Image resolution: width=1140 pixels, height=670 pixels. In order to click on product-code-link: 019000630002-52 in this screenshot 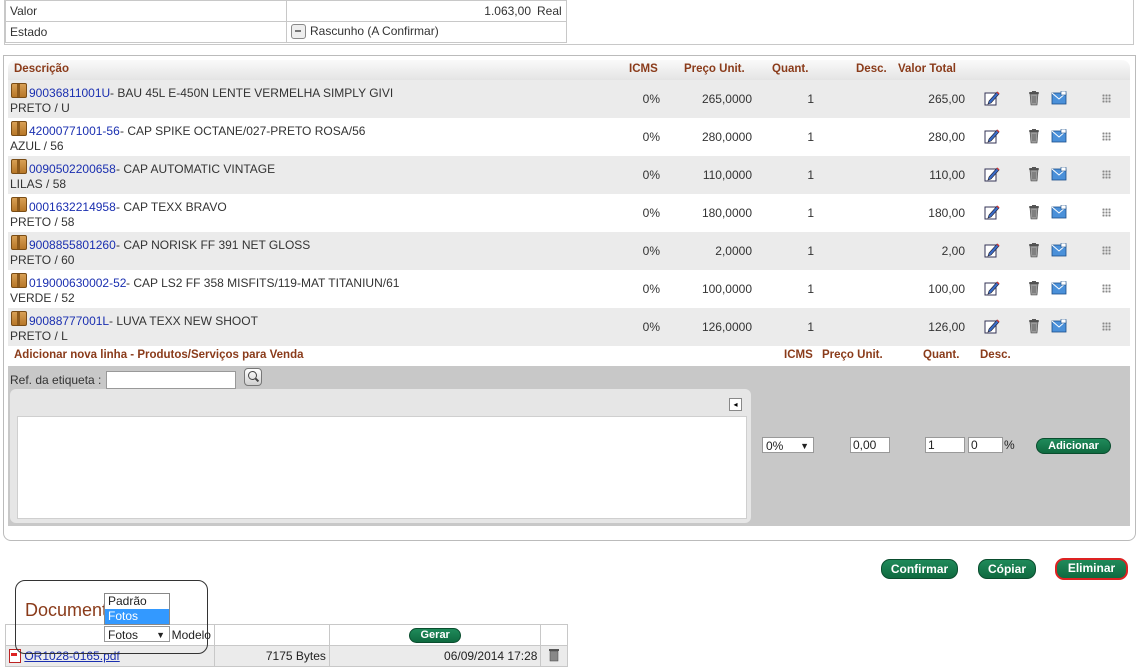, I will do `click(77, 283)`.